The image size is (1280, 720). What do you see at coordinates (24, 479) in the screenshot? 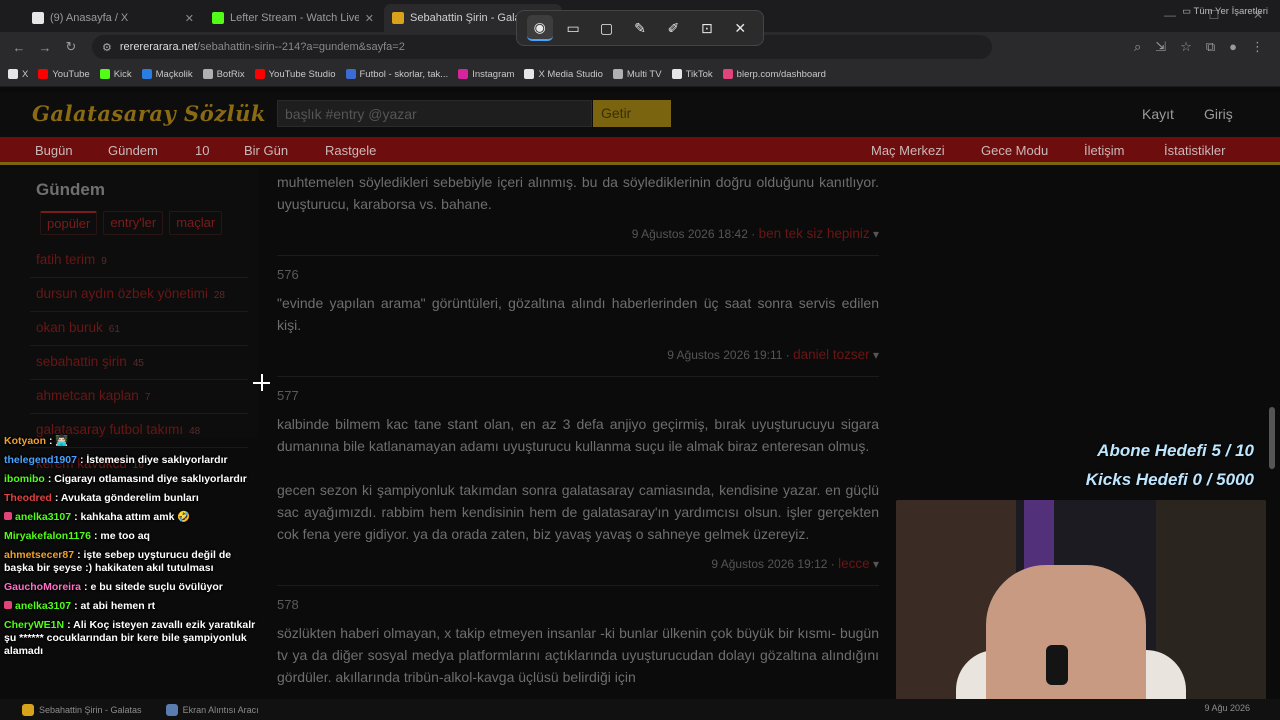
I see `chat-username: ibomibo` at bounding box center [24, 479].